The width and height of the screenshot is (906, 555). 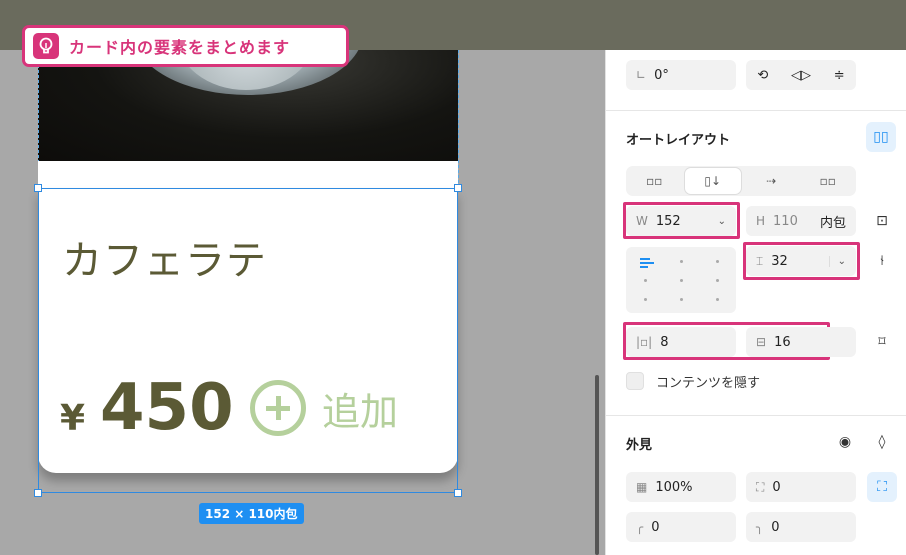 I want to click on corner-top-right-value: 0, so click(x=775, y=527).